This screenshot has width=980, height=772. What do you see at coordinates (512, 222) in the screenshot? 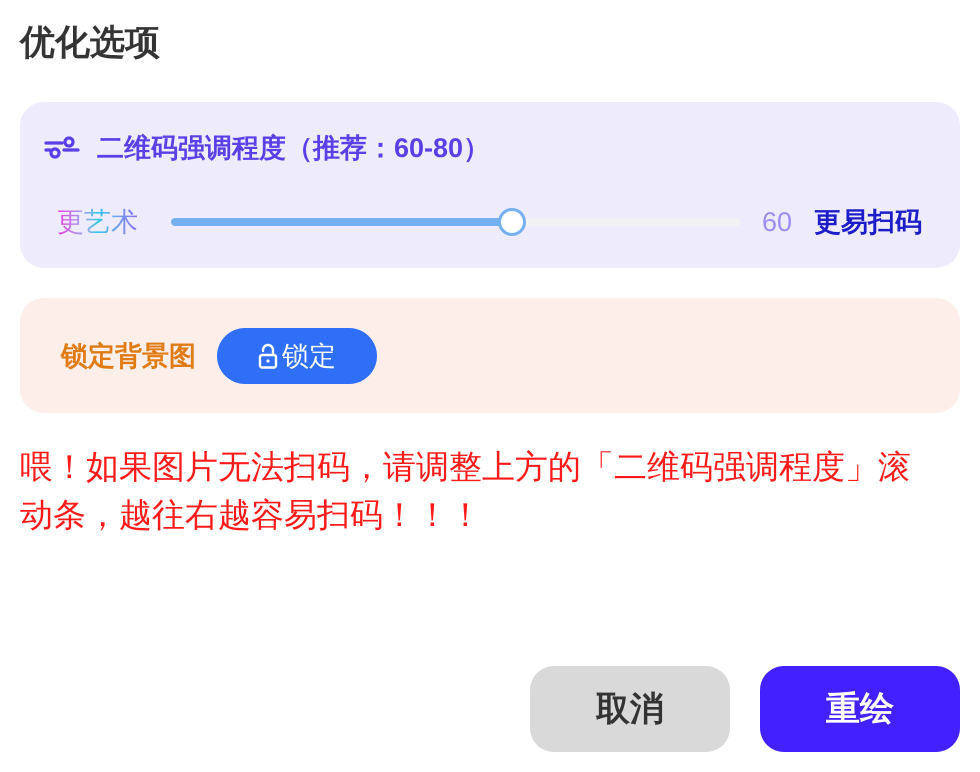
I see `slider-thumb` at bounding box center [512, 222].